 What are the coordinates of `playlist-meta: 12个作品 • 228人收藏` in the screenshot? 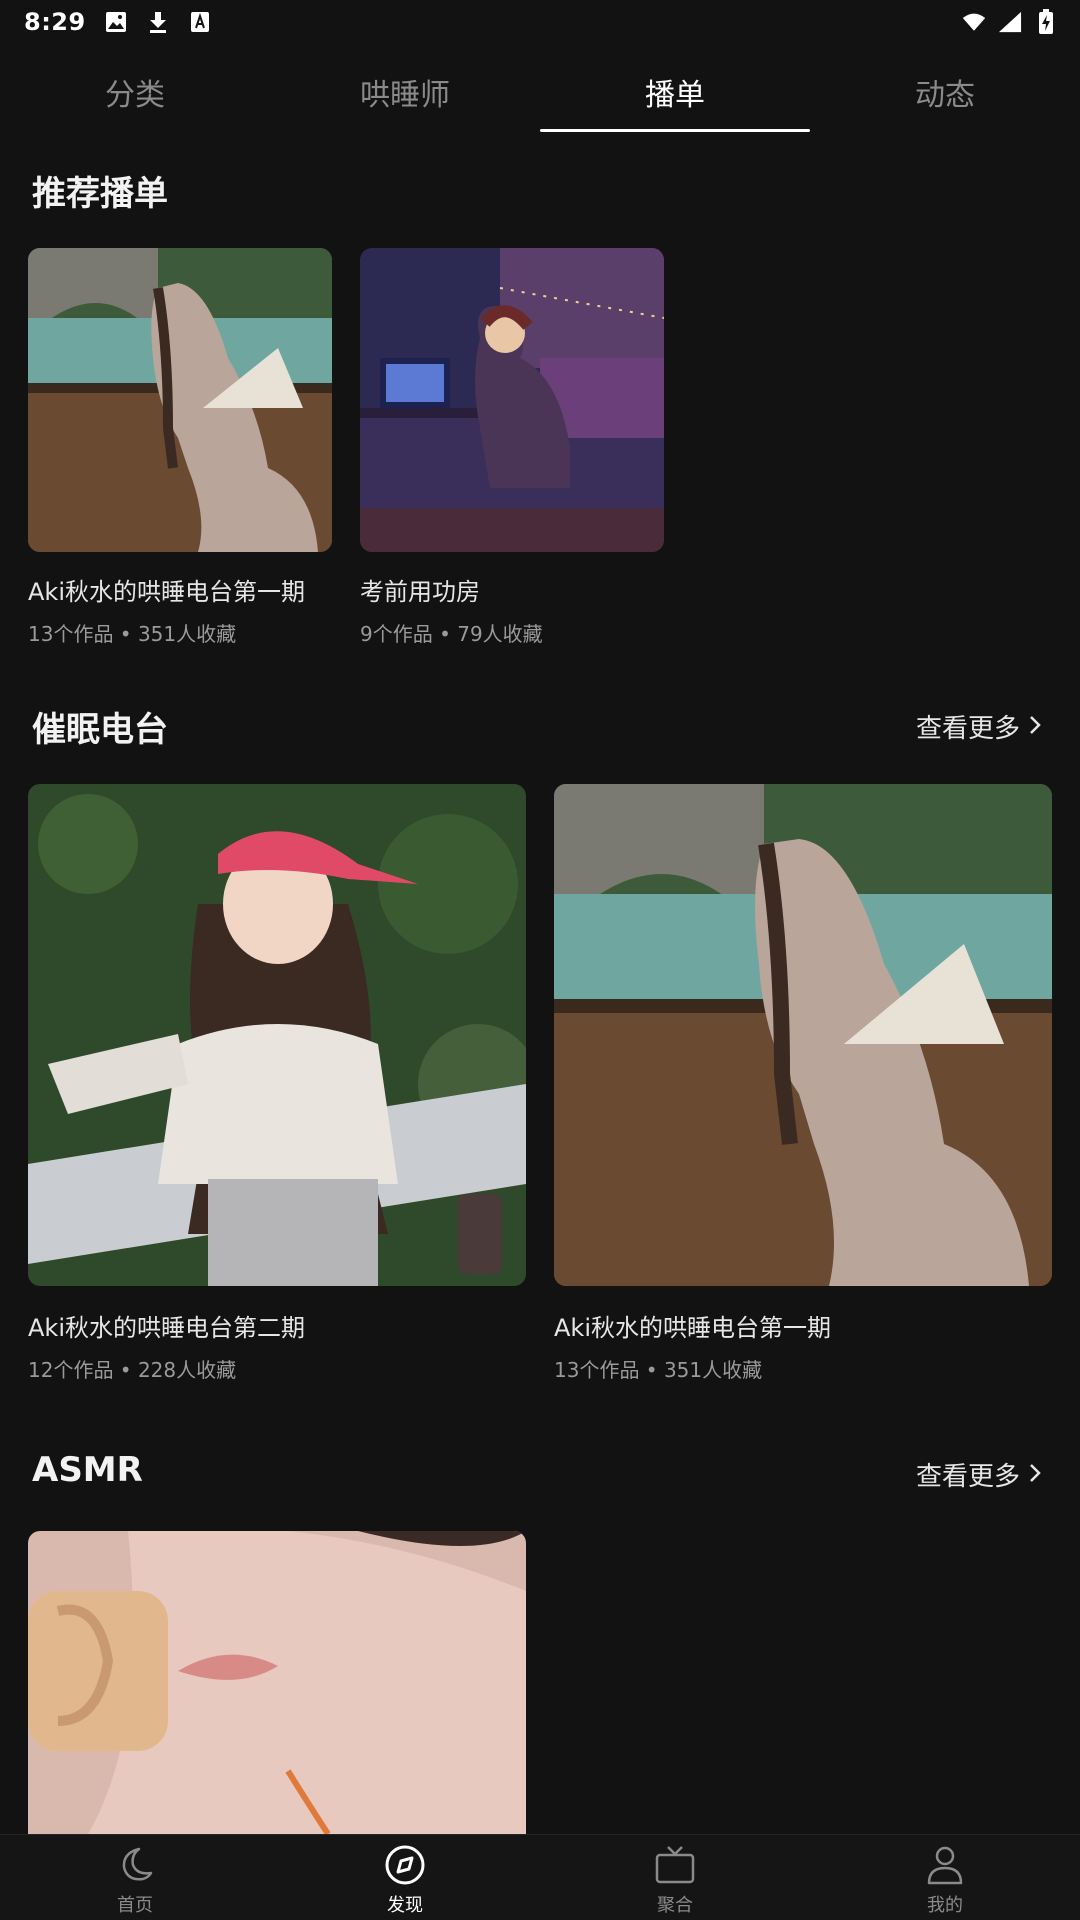 It's located at (132, 1370).